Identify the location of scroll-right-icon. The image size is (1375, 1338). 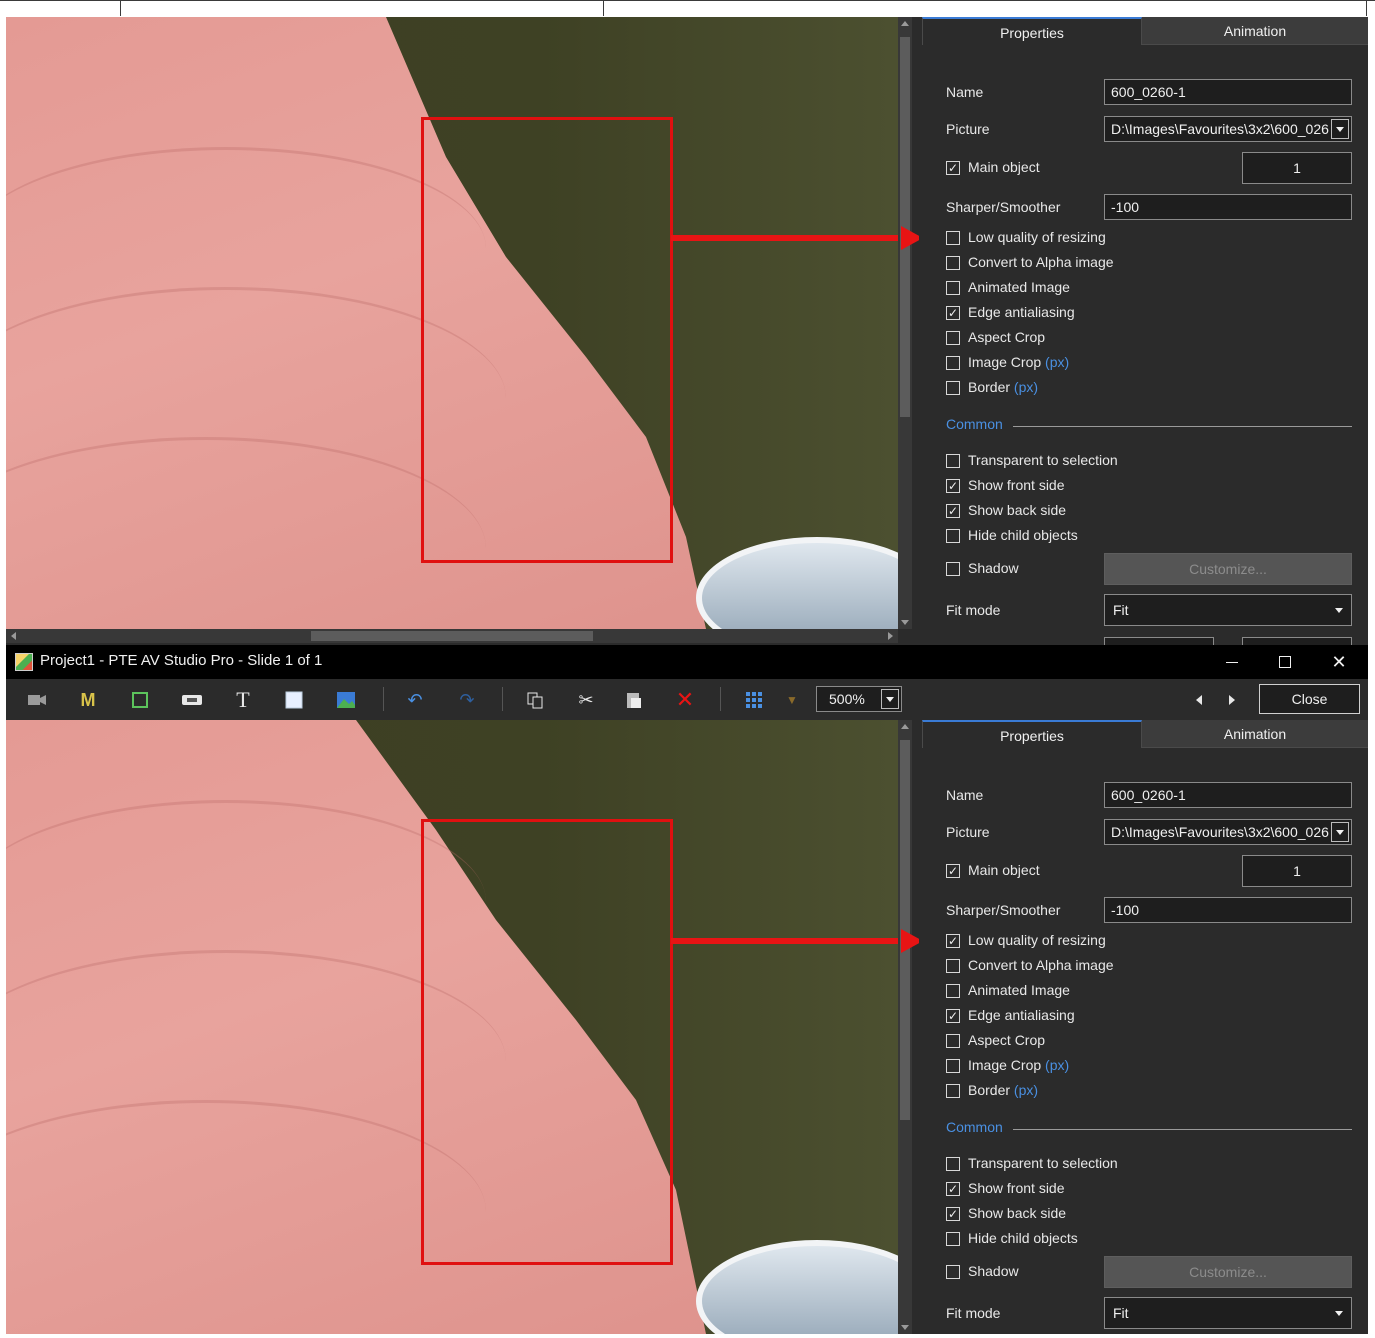
(890, 636).